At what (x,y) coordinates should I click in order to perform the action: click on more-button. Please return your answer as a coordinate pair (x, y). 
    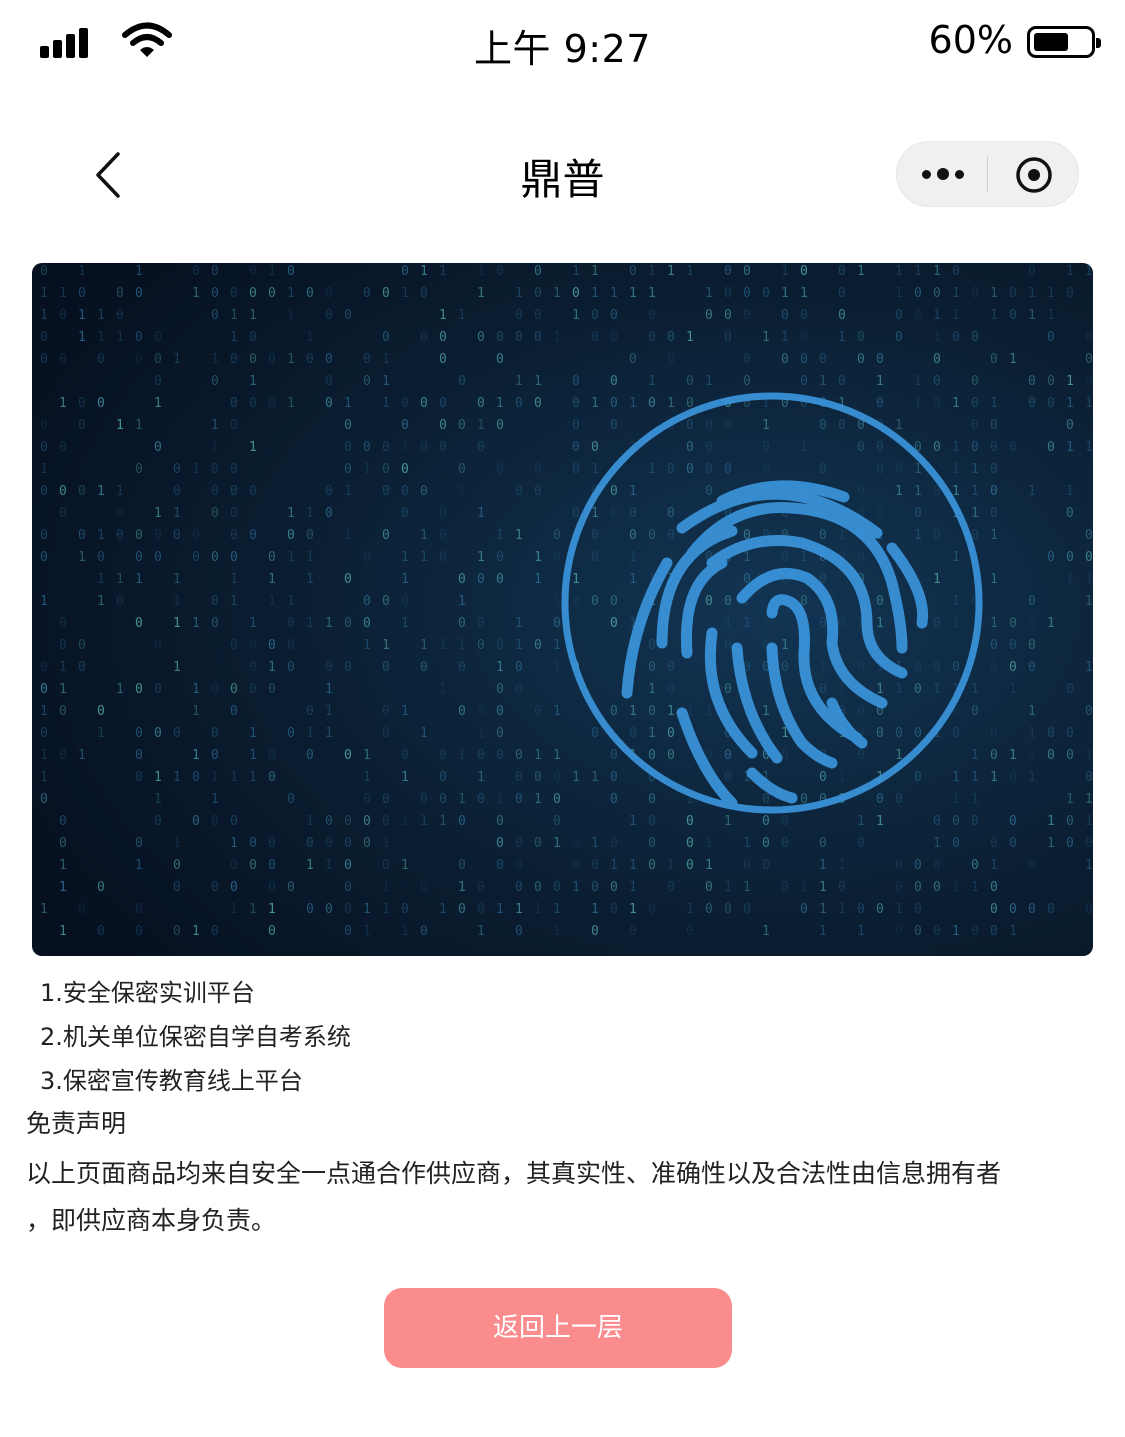
    Looking at the image, I should click on (942, 174).